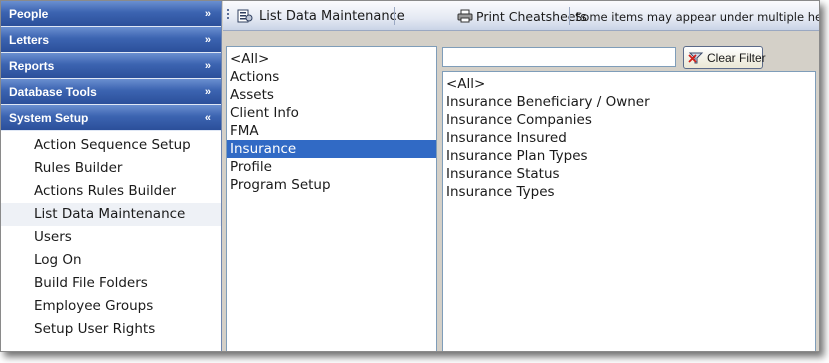 The height and width of the screenshot is (363, 829). What do you see at coordinates (531, 16) in the screenshot?
I see `print-cheatsheets-label: Print Cheatsheets` at bounding box center [531, 16].